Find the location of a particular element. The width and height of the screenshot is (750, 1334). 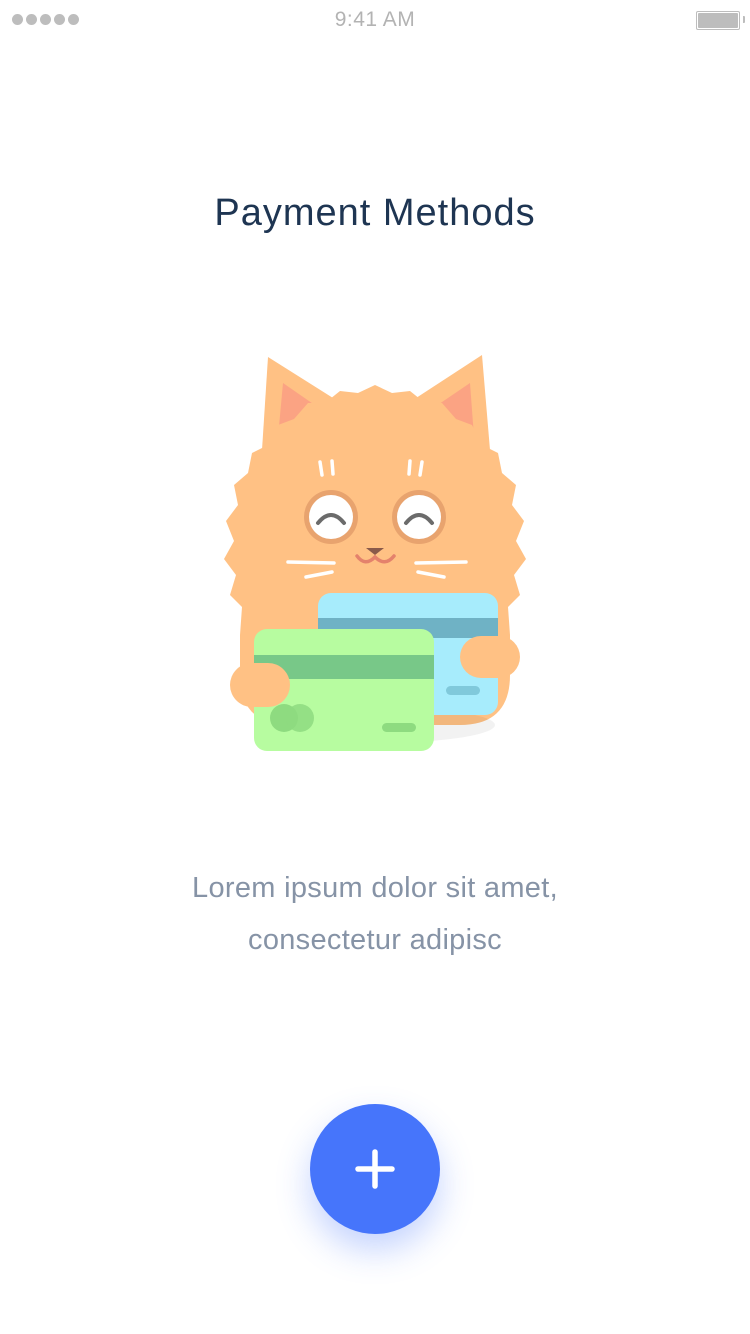

status-time: 9:41 AM is located at coordinates (375, 19).